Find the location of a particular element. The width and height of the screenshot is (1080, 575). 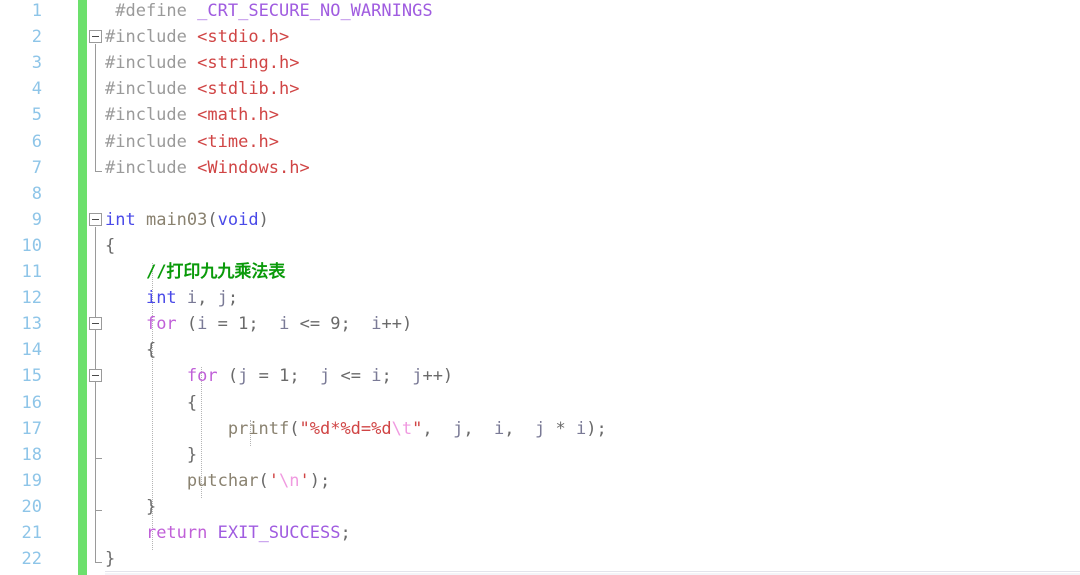

code-token-comment: //打印九九乘法表 is located at coordinates (215, 272).